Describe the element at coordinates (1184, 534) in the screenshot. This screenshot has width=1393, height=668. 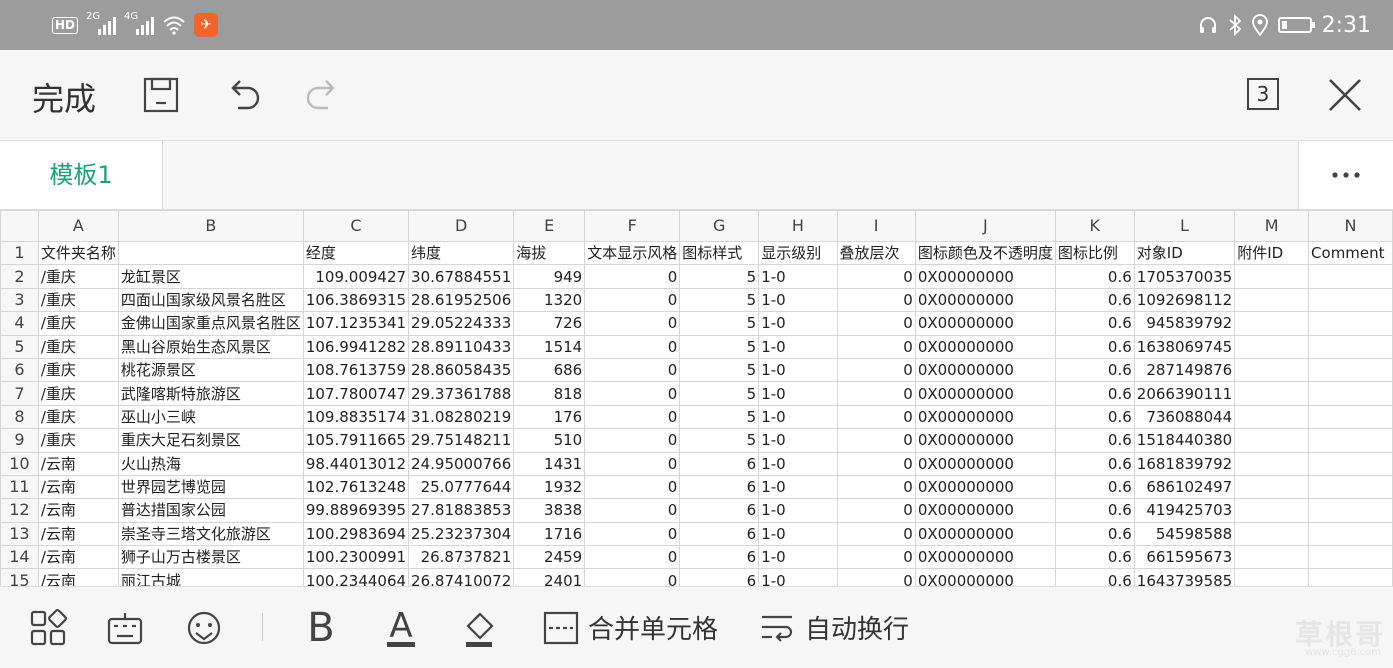
I see `cell: 54598588` at that location.